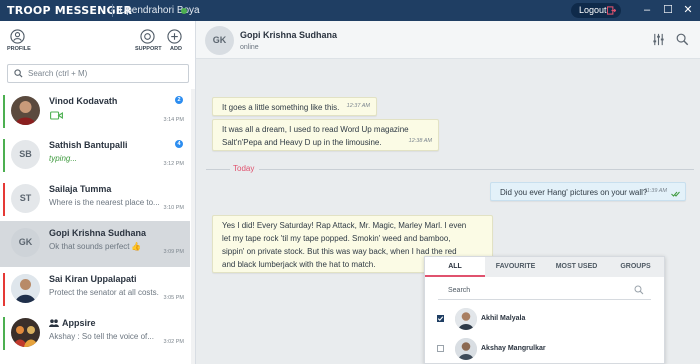  What do you see at coordinates (173, 208) in the screenshot?
I see `contact-time: 3:10 PM` at bounding box center [173, 208].